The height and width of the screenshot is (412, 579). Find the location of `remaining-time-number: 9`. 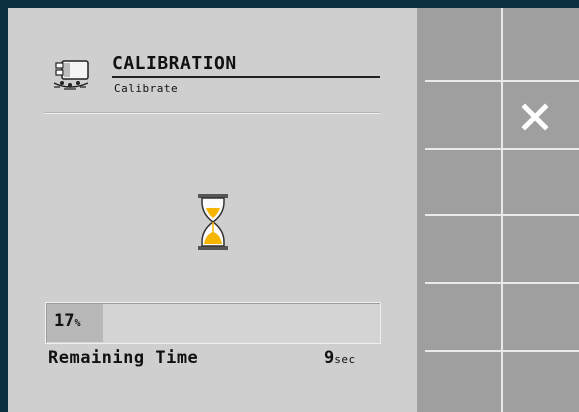

remaining-time-number: 9 is located at coordinates (329, 358).